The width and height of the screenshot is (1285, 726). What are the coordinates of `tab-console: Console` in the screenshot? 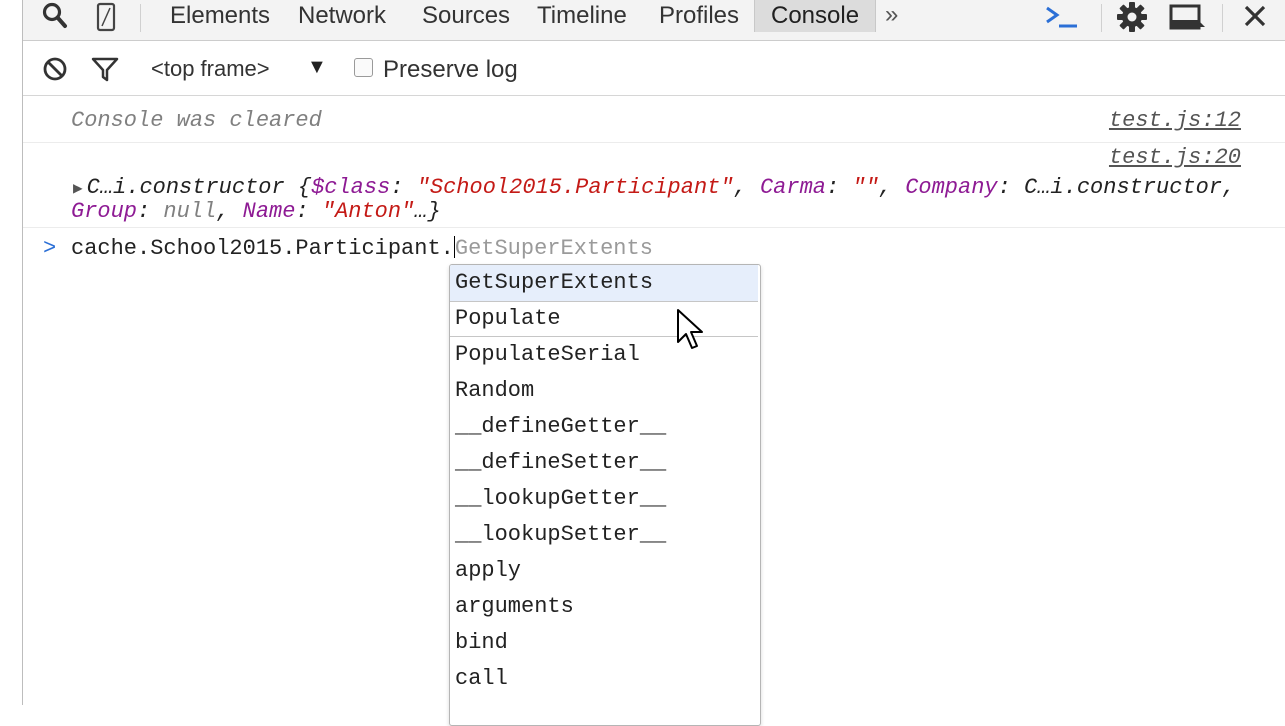 It's located at (815, 16).